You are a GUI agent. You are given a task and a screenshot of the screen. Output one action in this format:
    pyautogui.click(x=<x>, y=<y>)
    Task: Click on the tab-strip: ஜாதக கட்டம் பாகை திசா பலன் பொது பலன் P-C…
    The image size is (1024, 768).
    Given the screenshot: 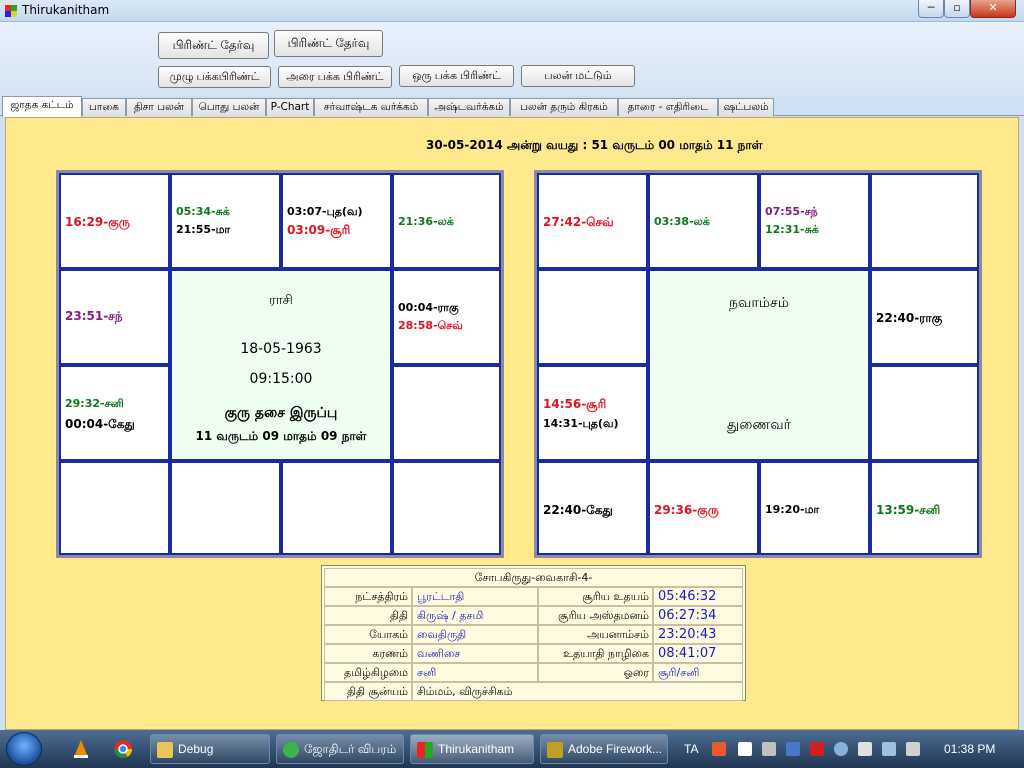 What is the action you would take?
    pyautogui.click(x=512, y=106)
    